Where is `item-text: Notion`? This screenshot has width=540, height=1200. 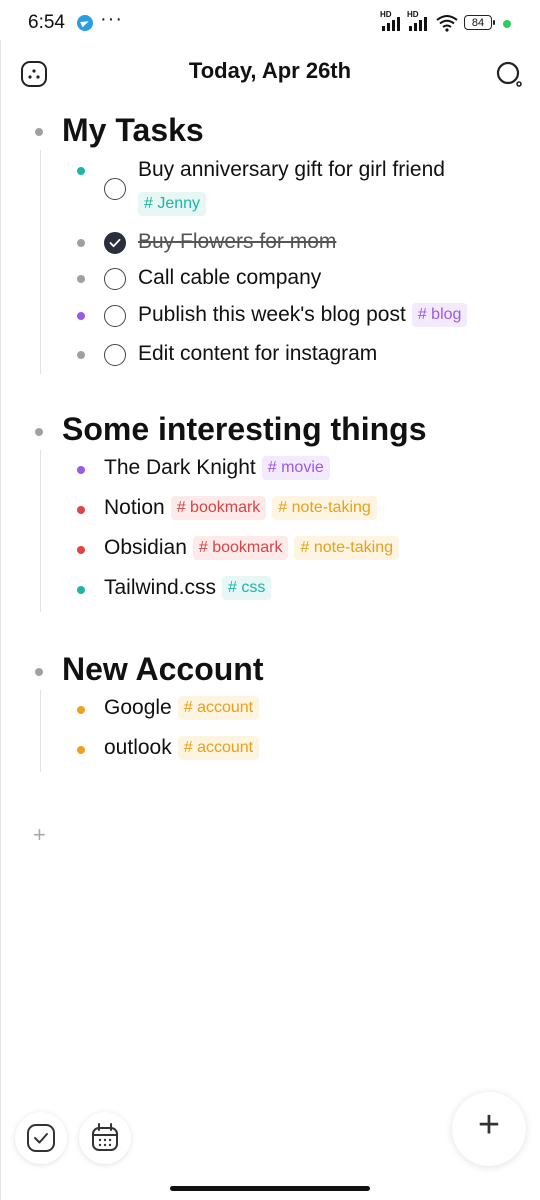
item-text: Notion is located at coordinates (134, 507).